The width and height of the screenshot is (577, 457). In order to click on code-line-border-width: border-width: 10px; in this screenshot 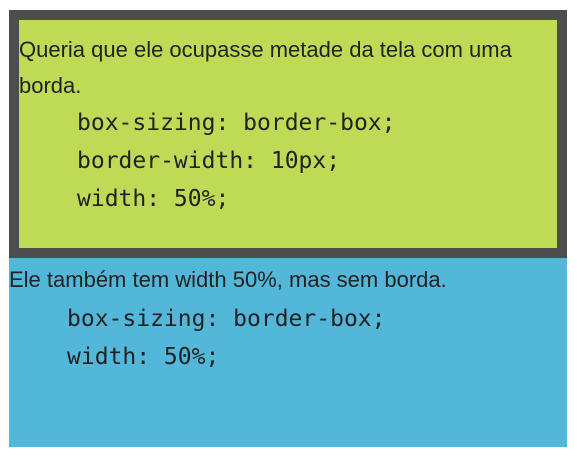, I will do `click(209, 161)`.